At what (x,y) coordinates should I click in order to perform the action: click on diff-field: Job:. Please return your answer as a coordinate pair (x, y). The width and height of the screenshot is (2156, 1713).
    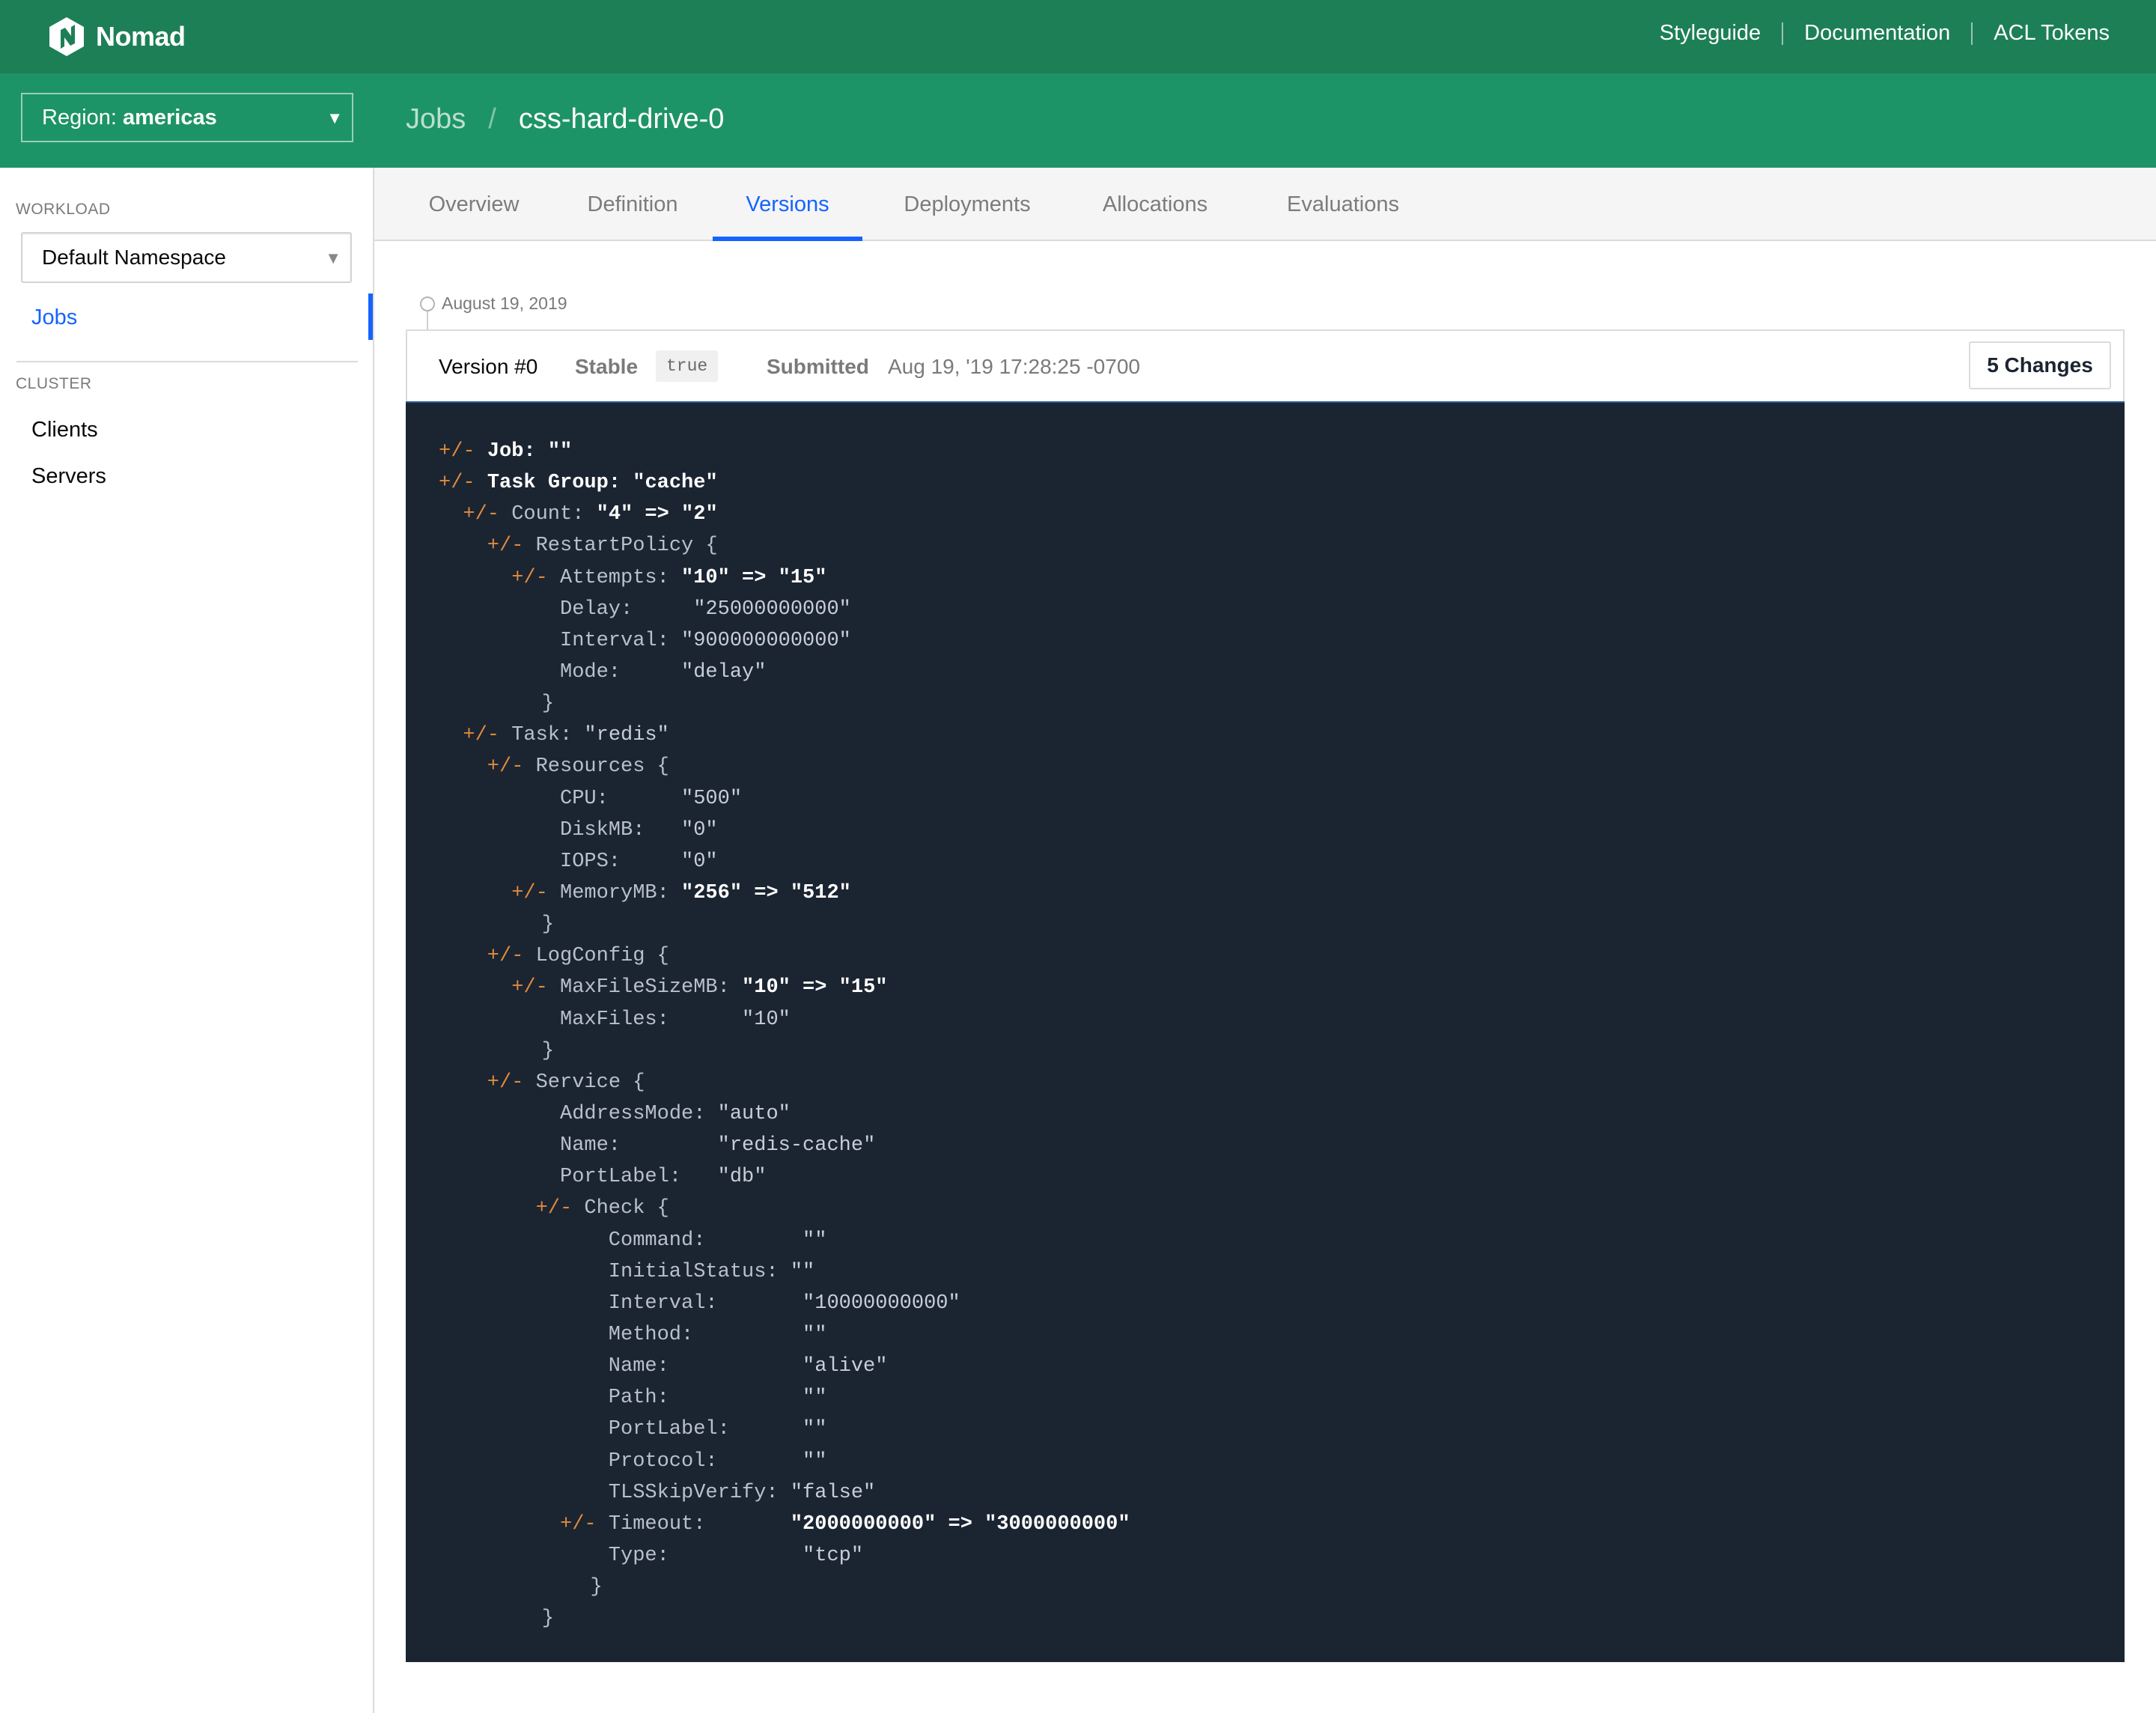
    Looking at the image, I should click on (511, 451).